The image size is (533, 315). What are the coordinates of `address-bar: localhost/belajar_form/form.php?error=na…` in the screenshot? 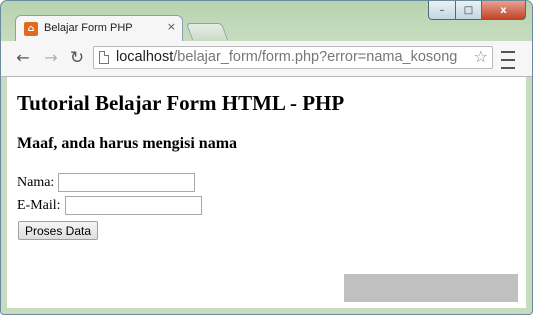 It's located at (293, 57).